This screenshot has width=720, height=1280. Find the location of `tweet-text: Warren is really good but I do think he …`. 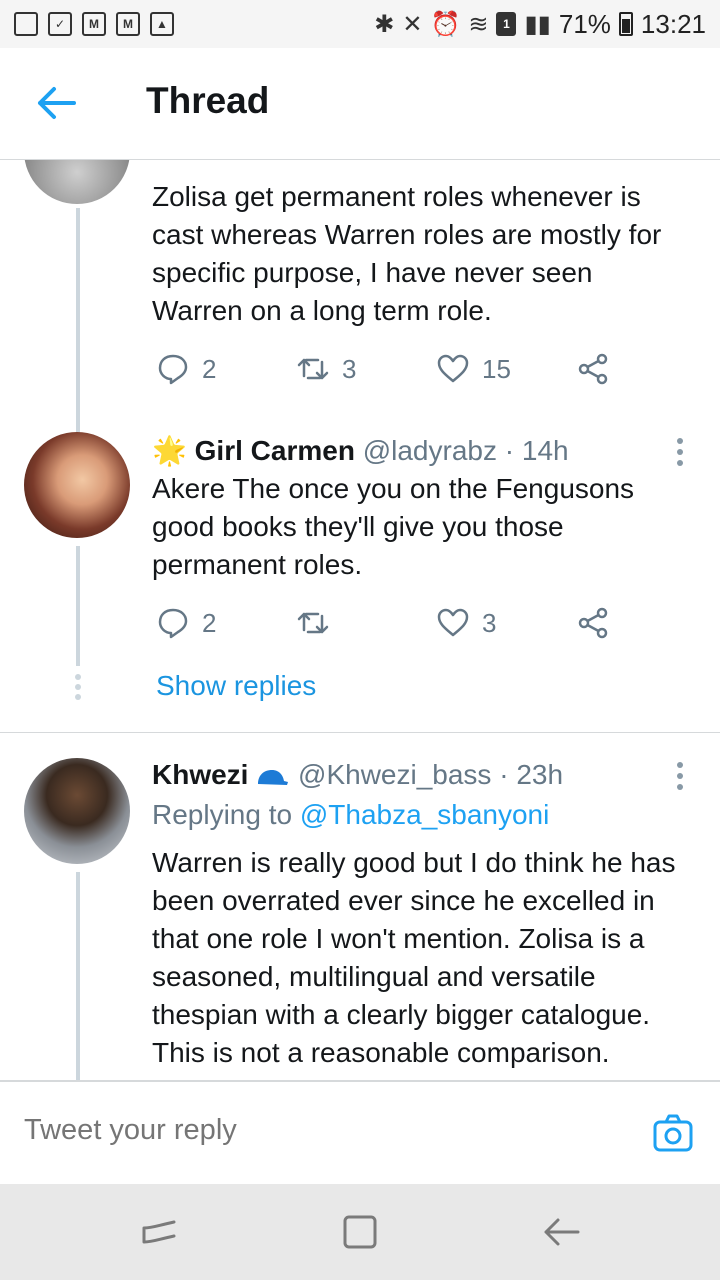

tweet-text: Warren is really good but I do think he … is located at coordinates (424, 958).